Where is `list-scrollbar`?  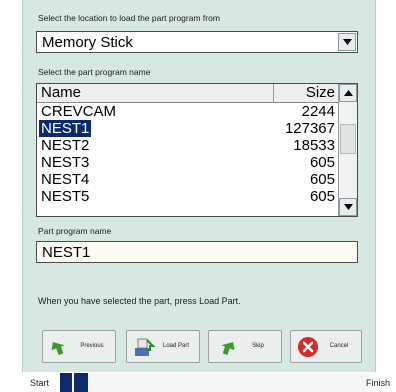
list-scrollbar is located at coordinates (347, 150).